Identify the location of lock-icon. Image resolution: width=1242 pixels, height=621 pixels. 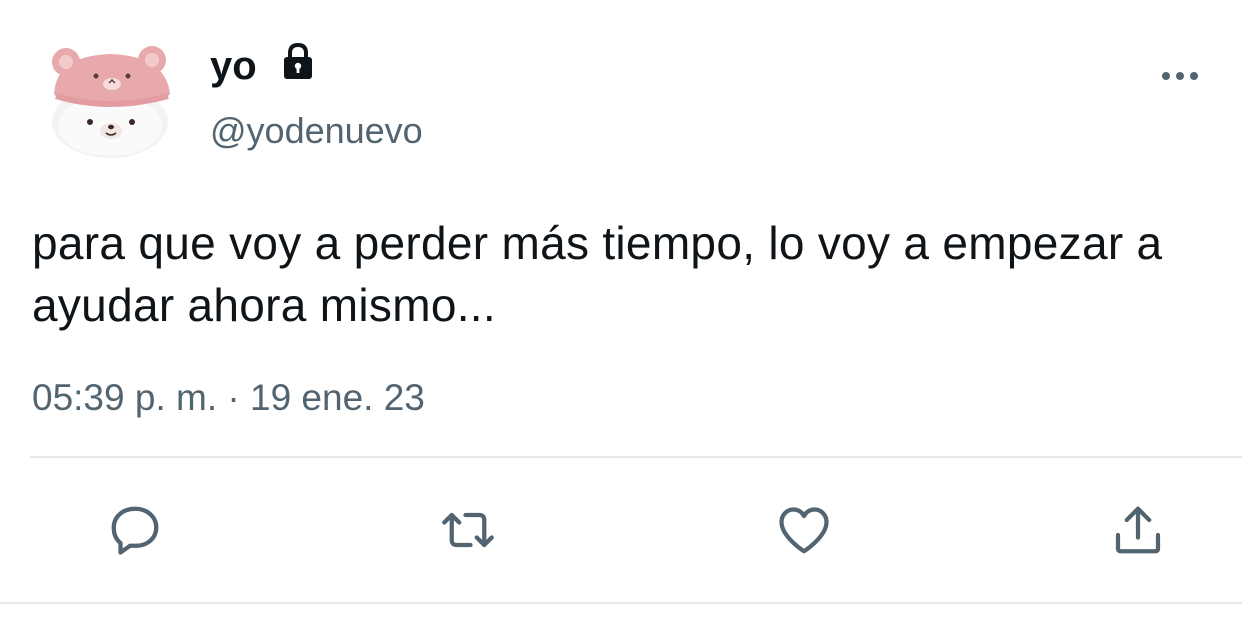
(298, 62).